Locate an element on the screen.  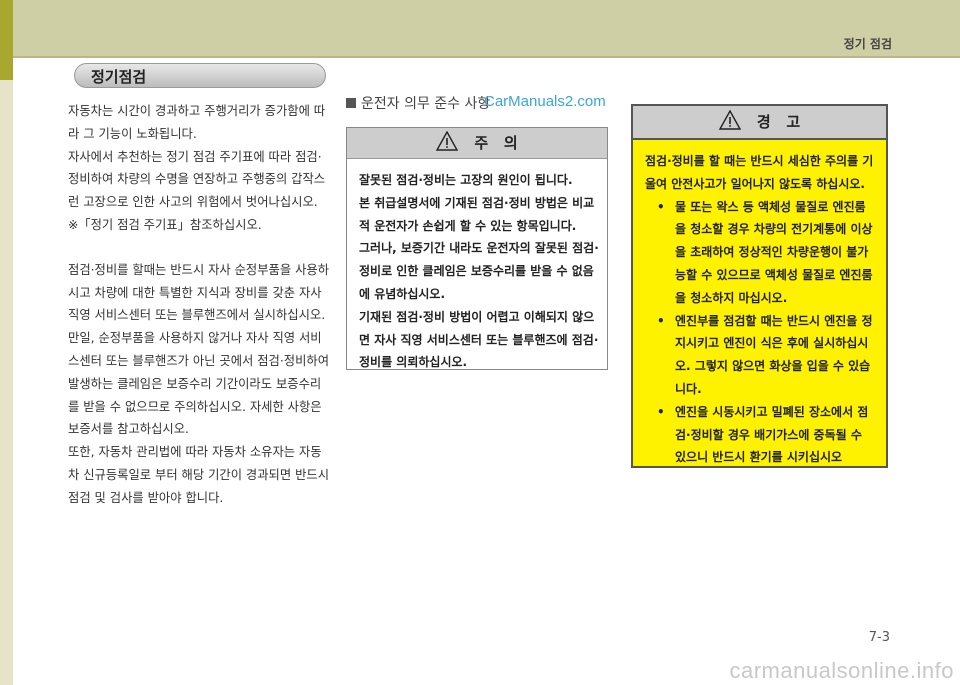
warning-title: 경 고 is located at coordinates (778, 122).